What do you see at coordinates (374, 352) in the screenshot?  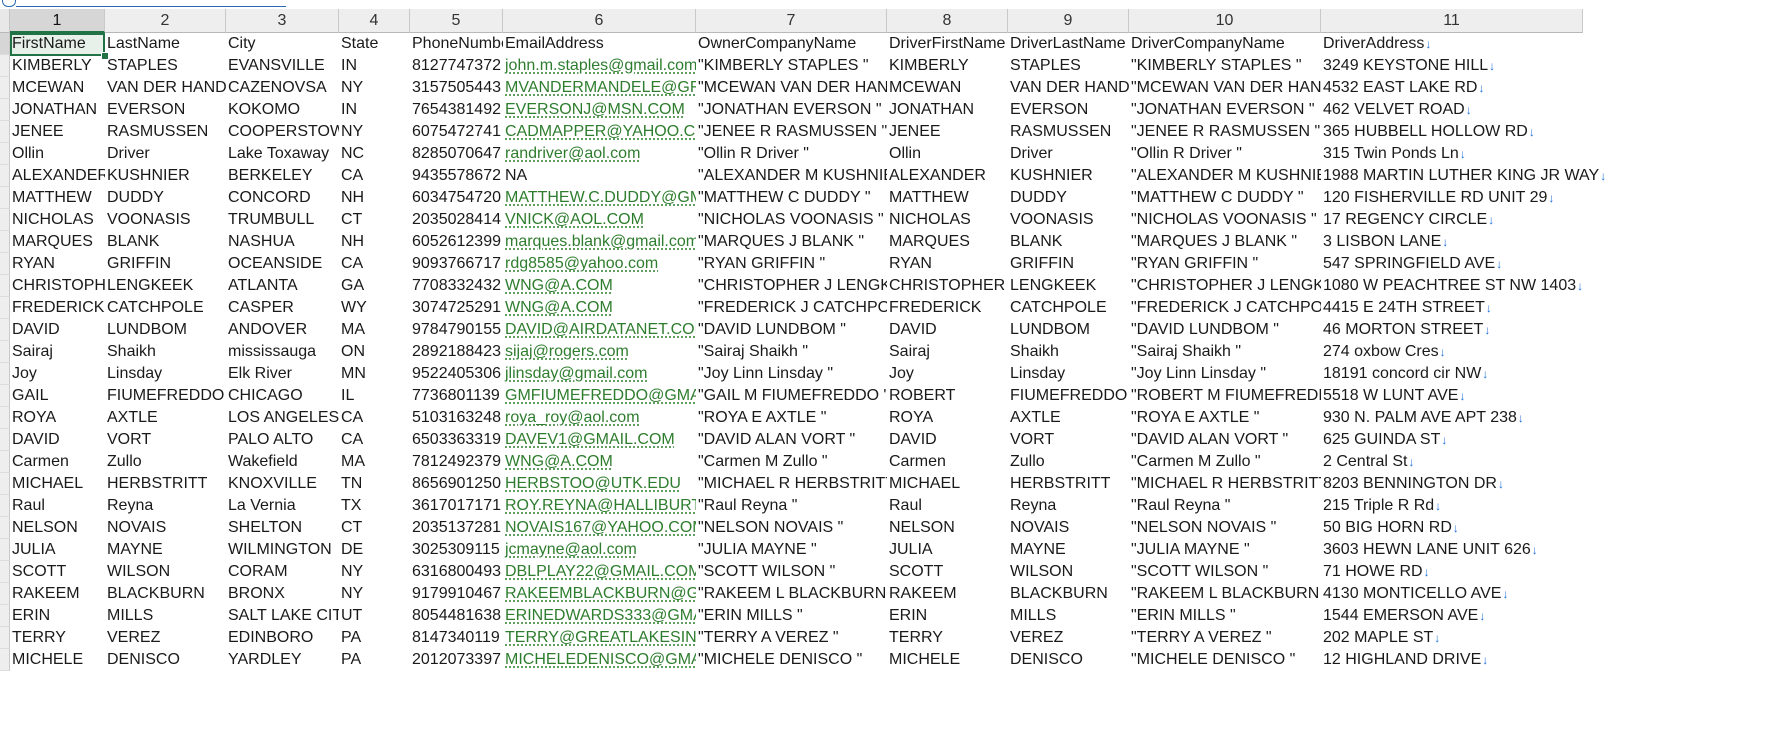 I see `table-cell: ON` at bounding box center [374, 352].